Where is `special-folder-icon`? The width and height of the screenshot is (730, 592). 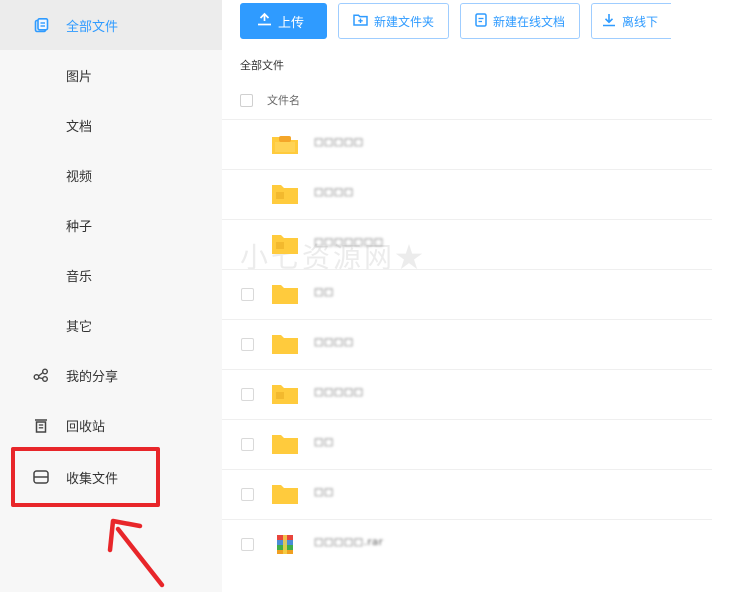 special-folder-icon is located at coordinates (285, 145).